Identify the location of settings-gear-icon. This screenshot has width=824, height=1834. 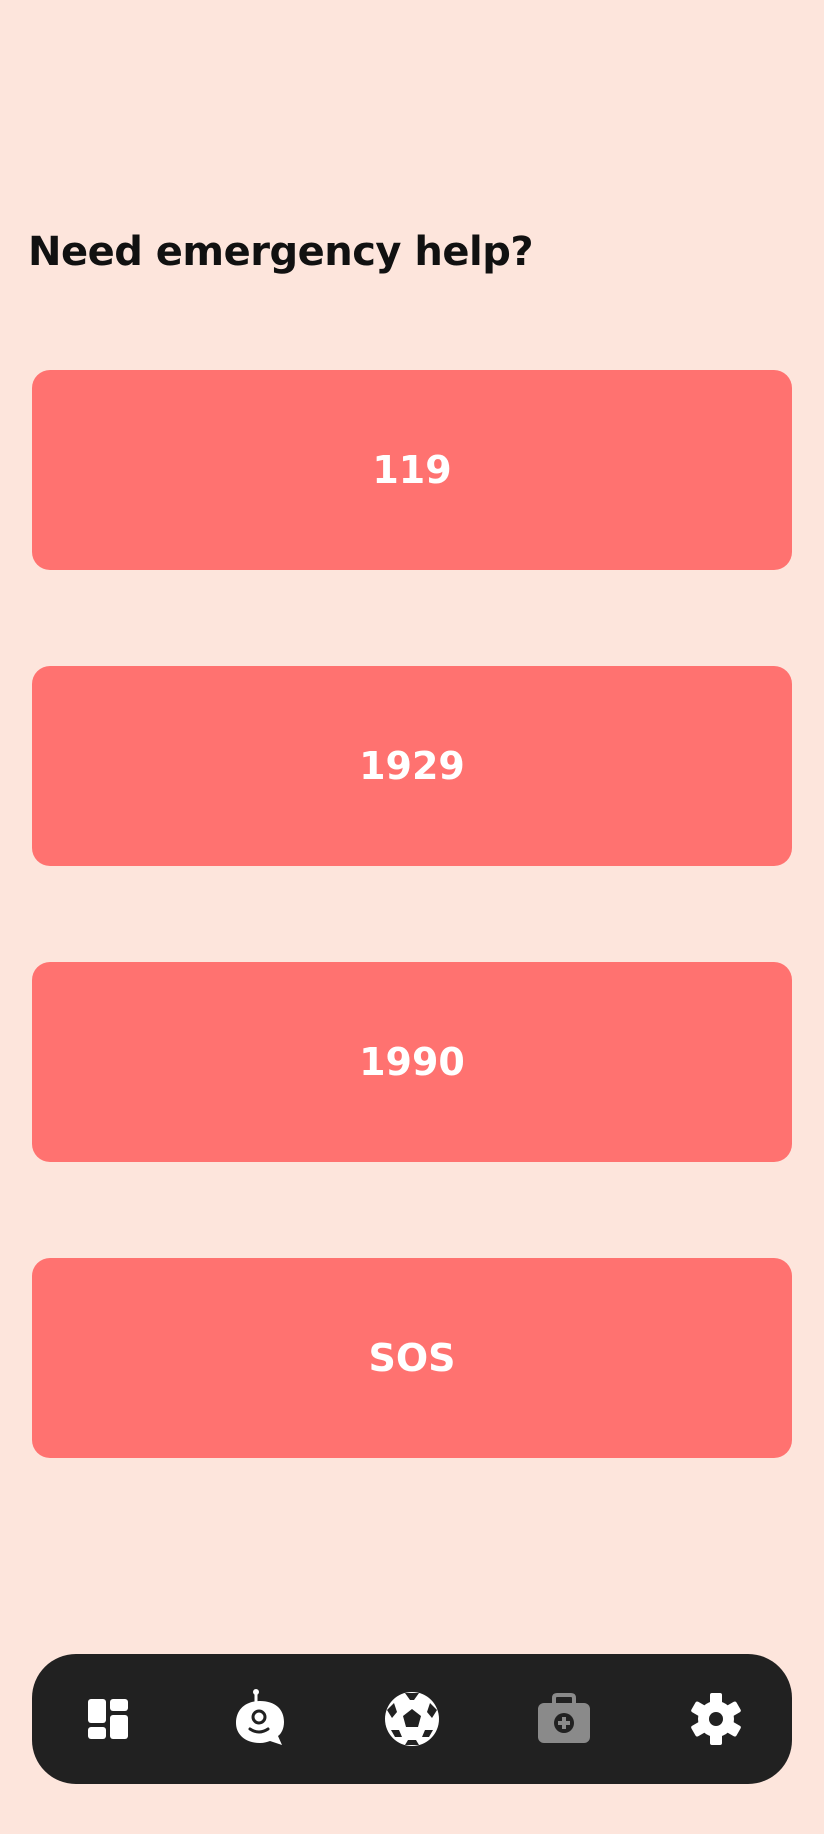
(716, 1719).